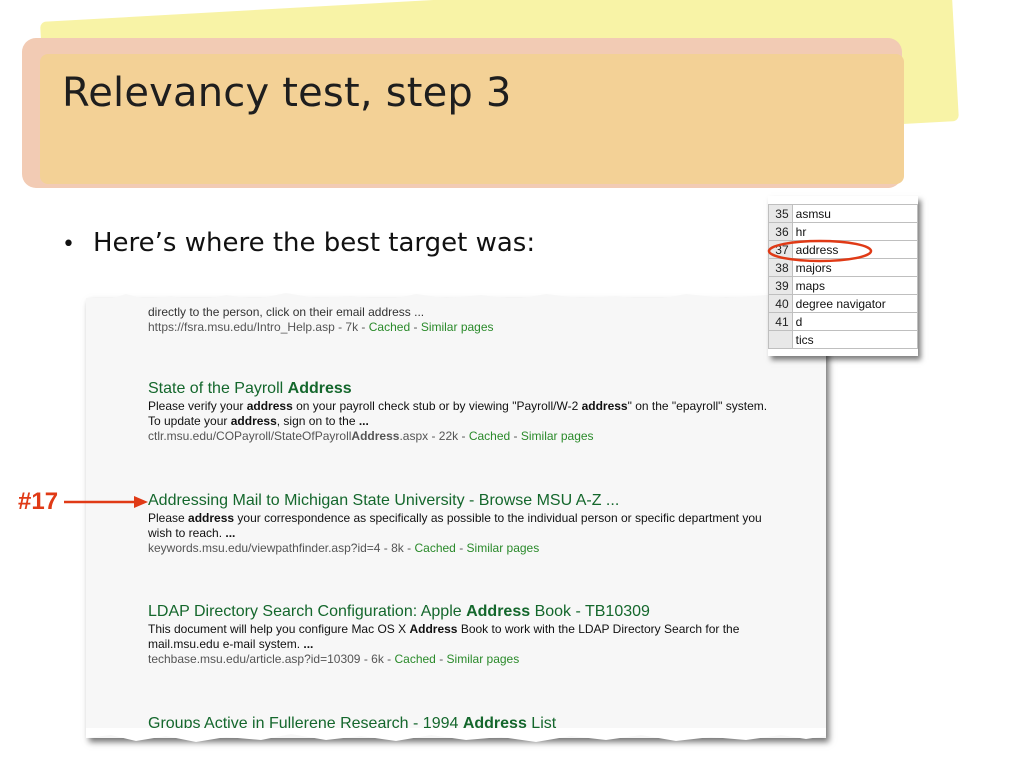  I want to click on snippet-text: Please verify your, so click(197, 406).